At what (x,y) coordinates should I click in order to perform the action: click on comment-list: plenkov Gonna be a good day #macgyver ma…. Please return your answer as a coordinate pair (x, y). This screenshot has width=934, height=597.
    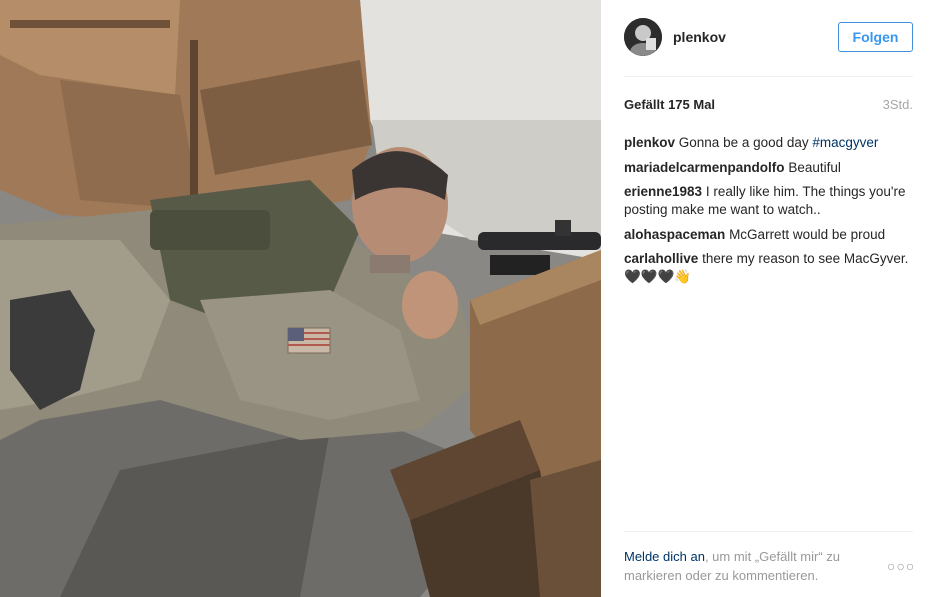
    Looking at the image, I should click on (768, 213).